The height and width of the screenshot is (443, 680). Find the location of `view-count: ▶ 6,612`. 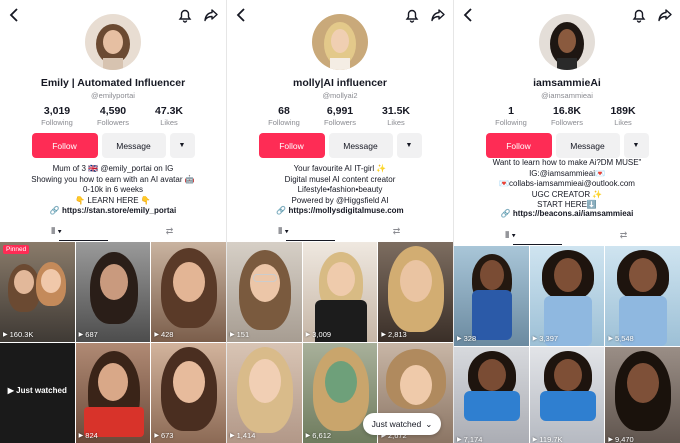

view-count: ▶ 6,612 is located at coordinates (318, 435).